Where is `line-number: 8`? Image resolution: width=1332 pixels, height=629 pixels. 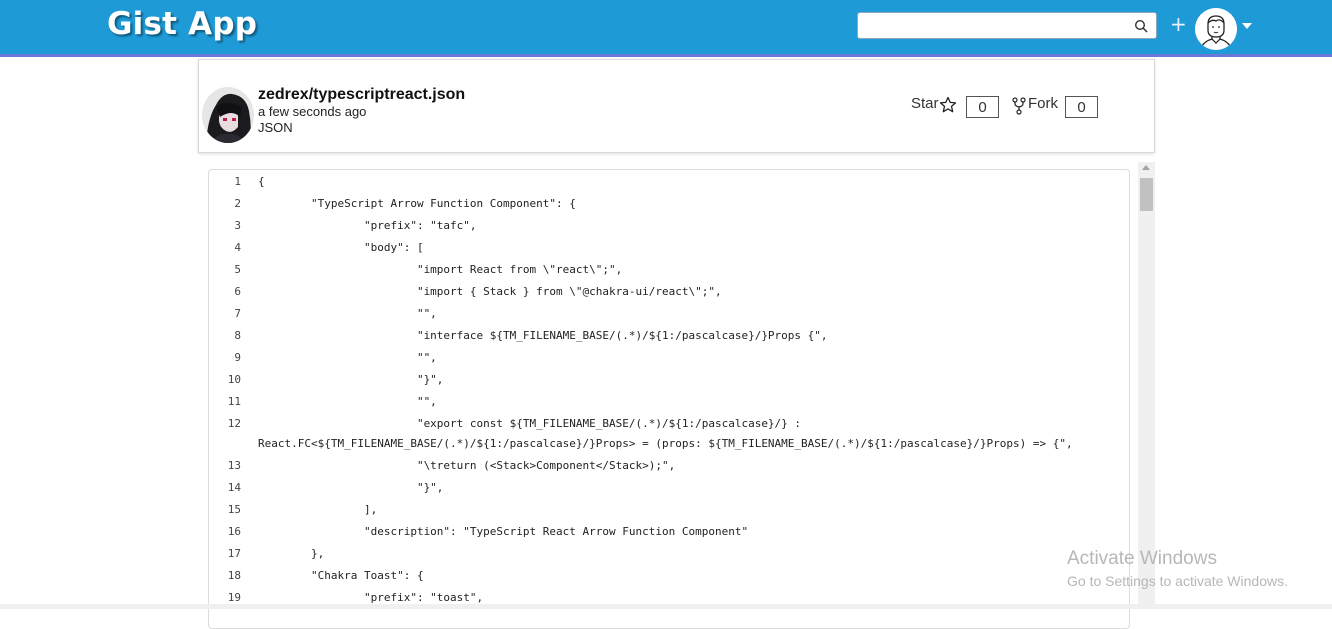
line-number: 8 is located at coordinates (237, 335).